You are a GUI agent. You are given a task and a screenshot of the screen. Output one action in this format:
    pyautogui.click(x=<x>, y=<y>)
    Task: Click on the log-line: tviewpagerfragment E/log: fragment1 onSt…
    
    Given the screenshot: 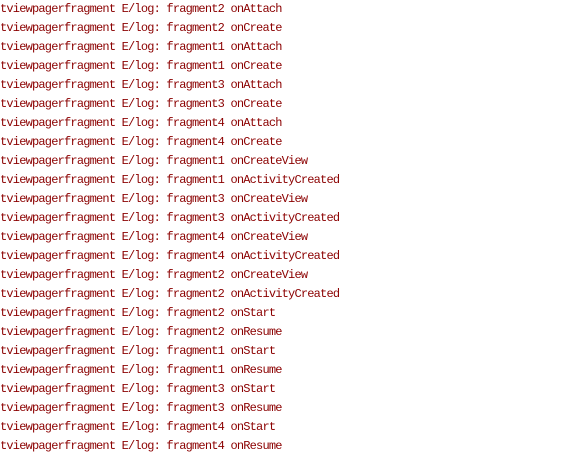 What is the action you would take?
    pyautogui.click(x=138, y=351)
    